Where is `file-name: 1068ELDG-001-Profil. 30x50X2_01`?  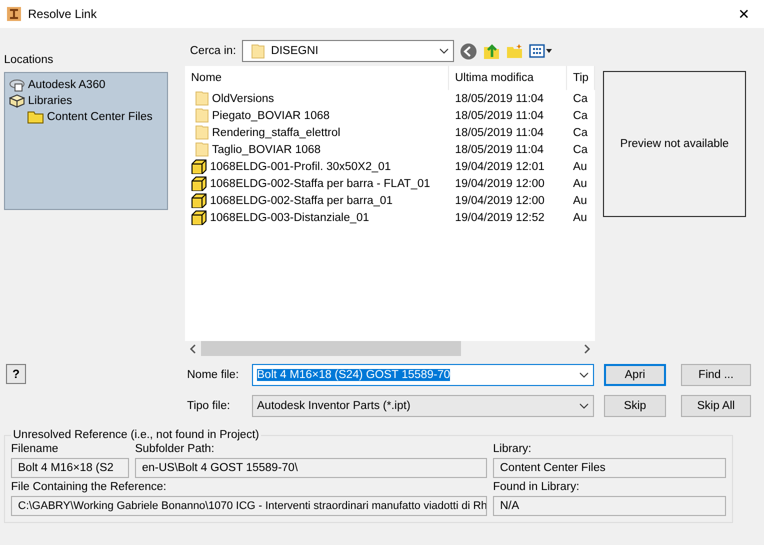 file-name: 1068ELDG-001-Profil. 30x50X2_01 is located at coordinates (300, 166).